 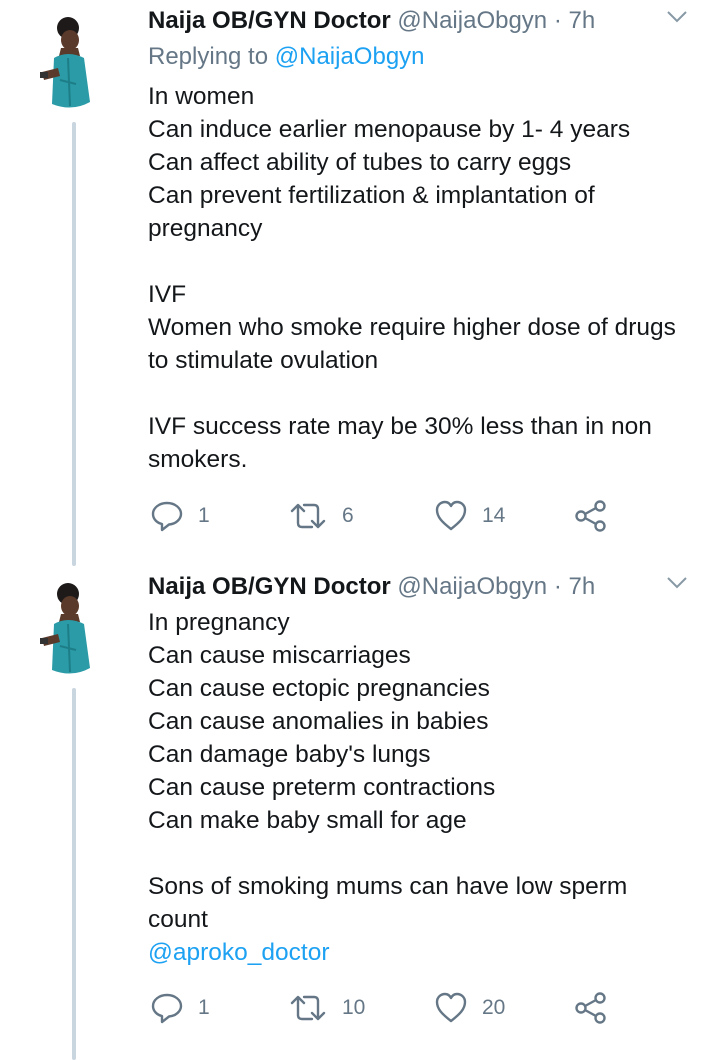 I want to click on tweet-line: IVF, so click(x=167, y=294).